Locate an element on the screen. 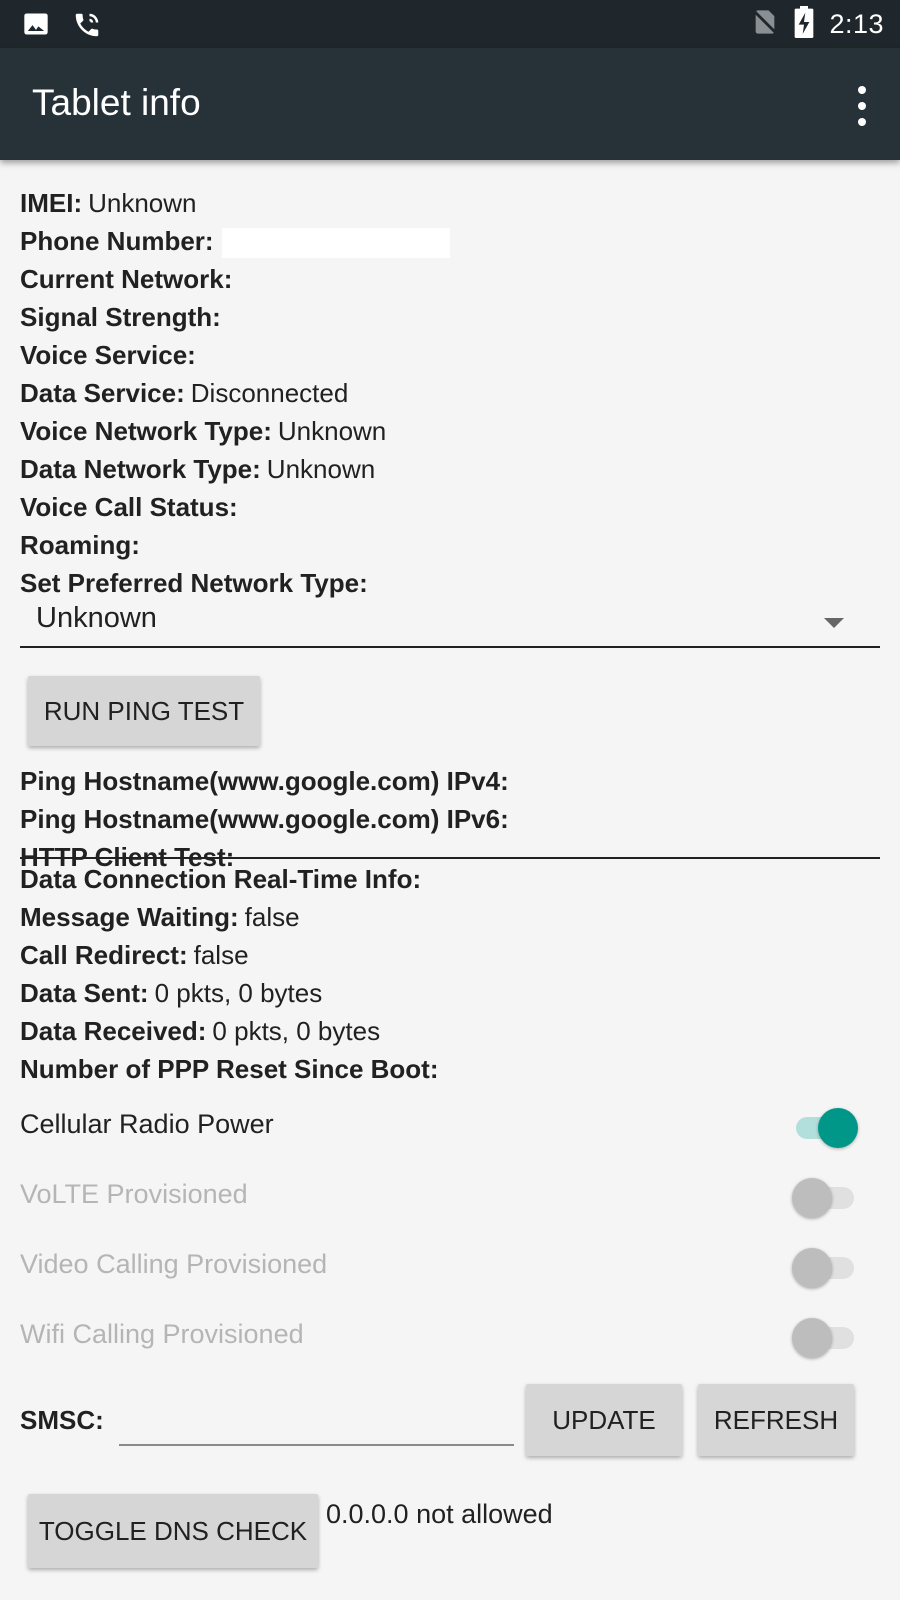  wifi-calling-icon is located at coordinates (87, 27).